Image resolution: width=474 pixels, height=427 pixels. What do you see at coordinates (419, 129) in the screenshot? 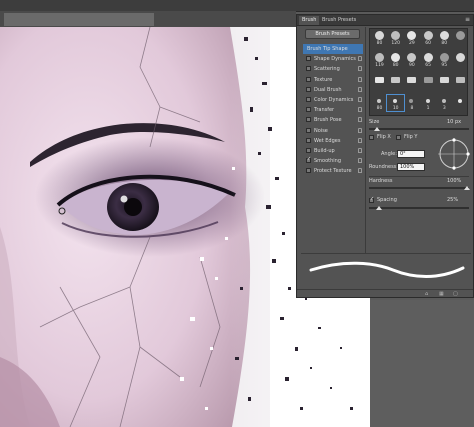
I see `size-slider-track` at bounding box center [419, 129].